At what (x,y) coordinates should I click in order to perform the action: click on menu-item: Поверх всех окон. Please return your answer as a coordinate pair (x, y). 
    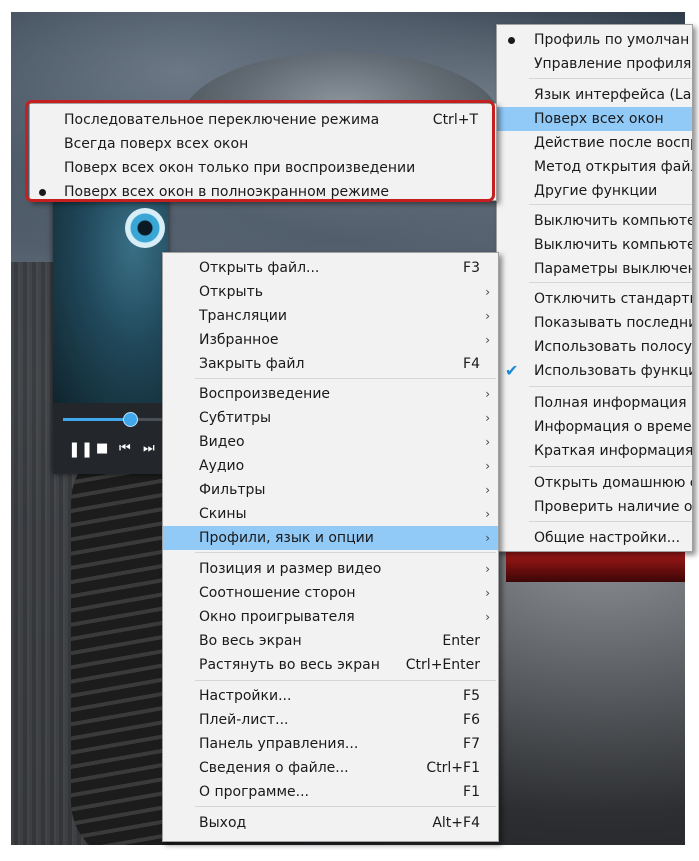
    Looking at the image, I should click on (594, 119).